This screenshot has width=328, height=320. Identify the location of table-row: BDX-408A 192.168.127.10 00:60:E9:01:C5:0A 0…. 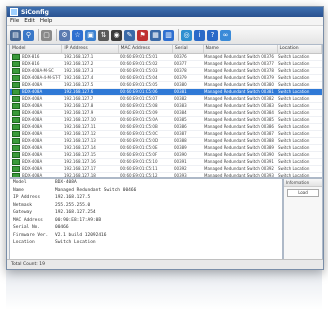
(166, 120).